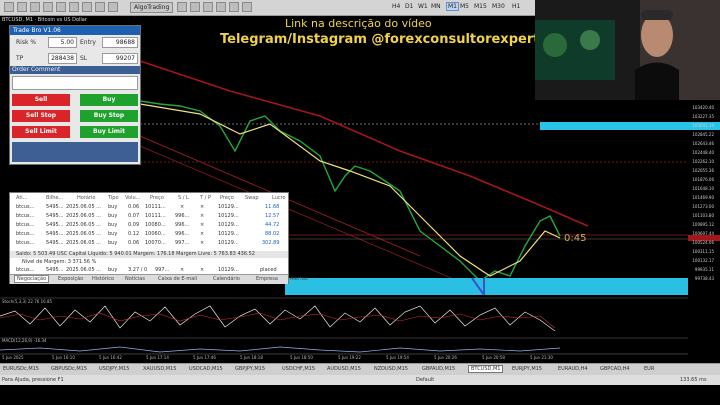 The image size is (720, 405). I want to click on chart-tab: XAUUSD,M15, so click(159, 369).